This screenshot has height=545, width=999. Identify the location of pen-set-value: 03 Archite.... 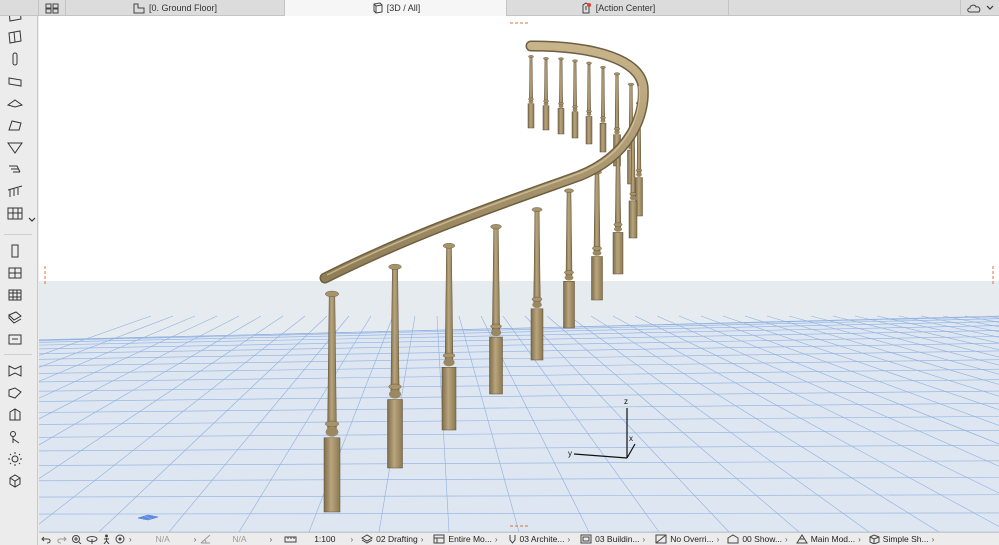
(542, 539).